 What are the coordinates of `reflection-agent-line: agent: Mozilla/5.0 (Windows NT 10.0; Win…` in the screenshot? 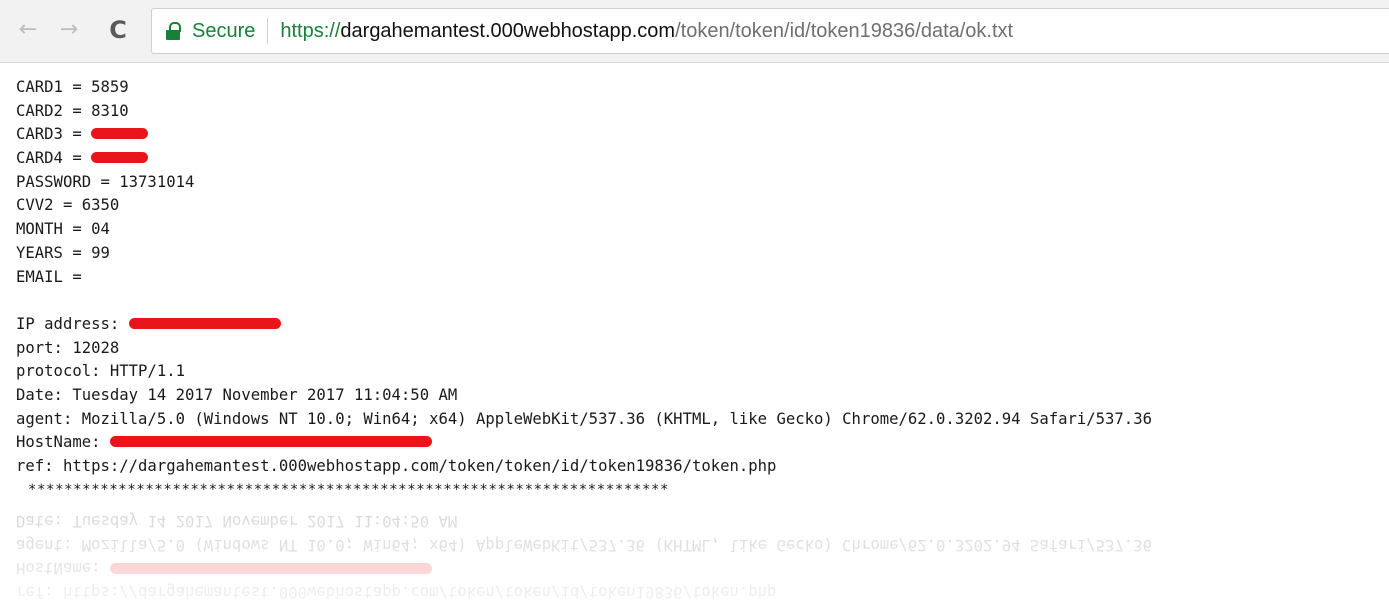 It's located at (584, 544).